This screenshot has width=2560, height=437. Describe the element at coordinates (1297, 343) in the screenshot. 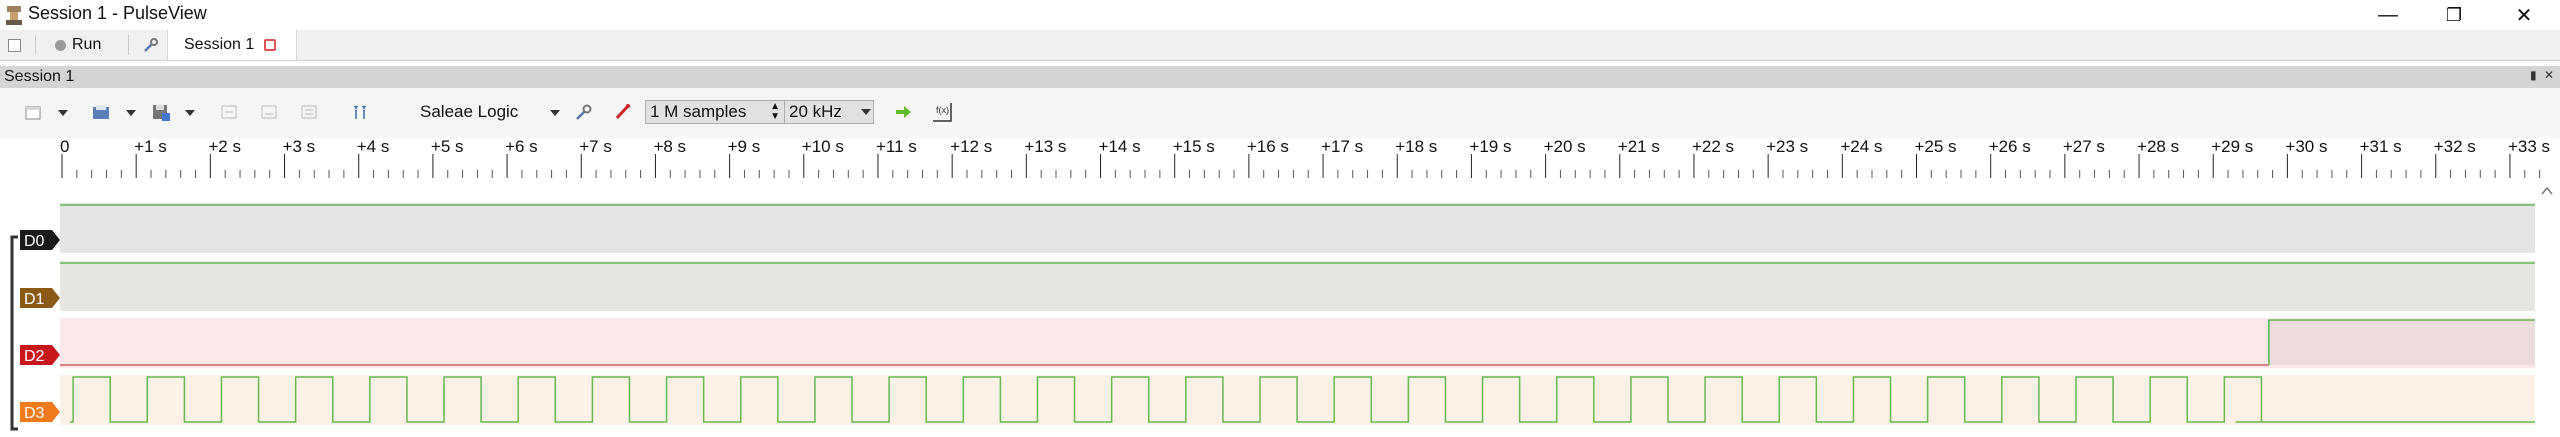

I see `channel-band-d2` at that location.